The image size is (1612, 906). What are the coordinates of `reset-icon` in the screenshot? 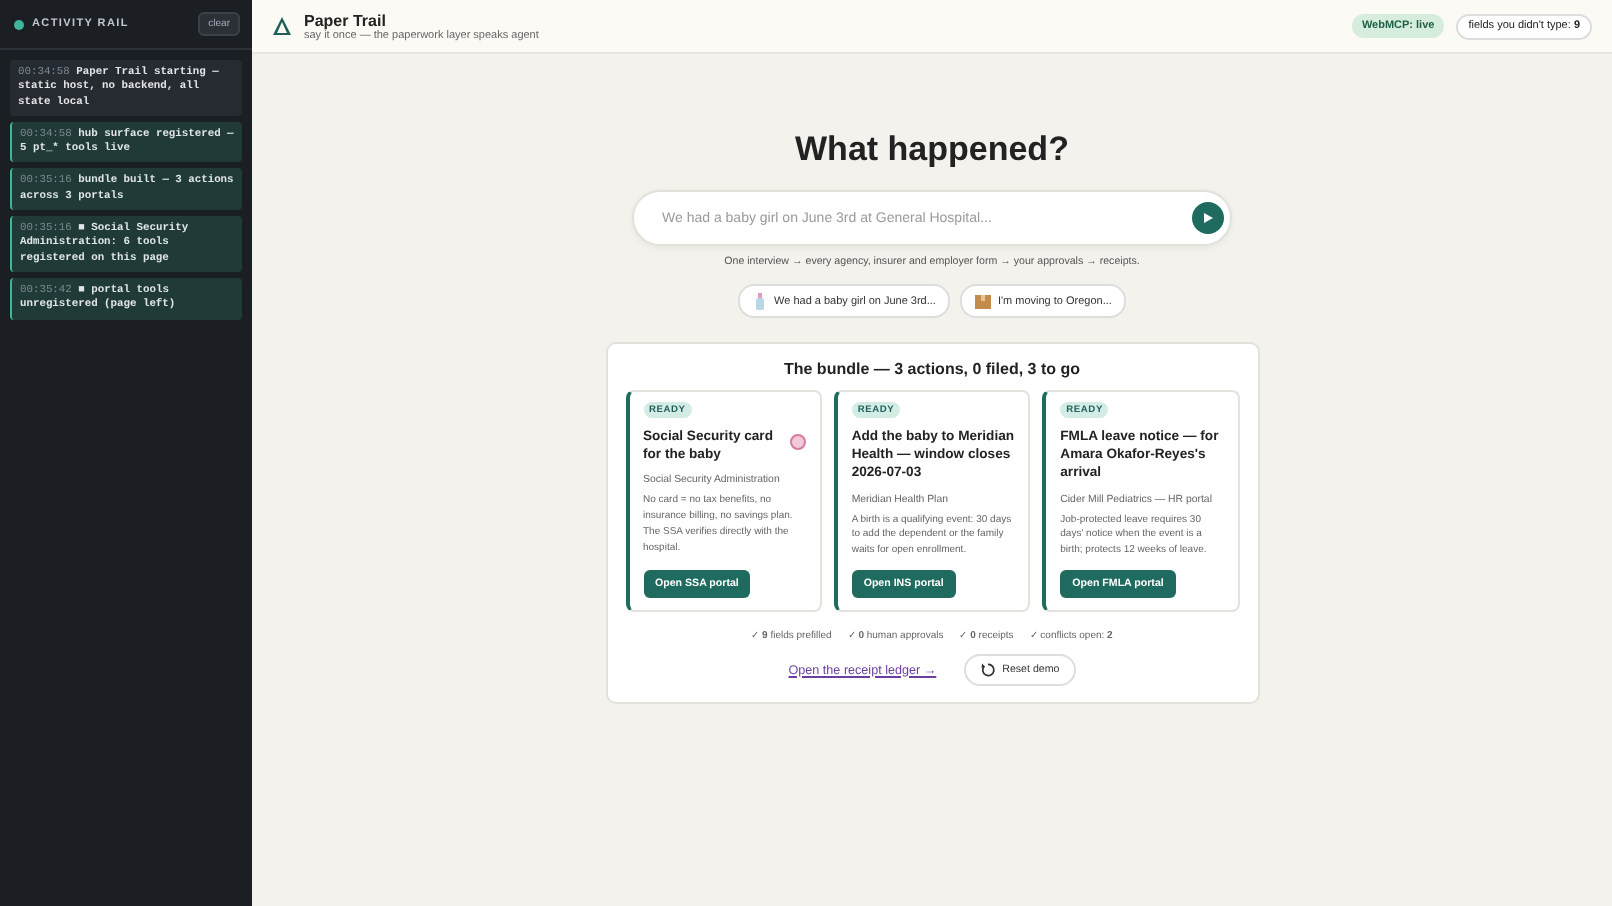 It's located at (988, 670).